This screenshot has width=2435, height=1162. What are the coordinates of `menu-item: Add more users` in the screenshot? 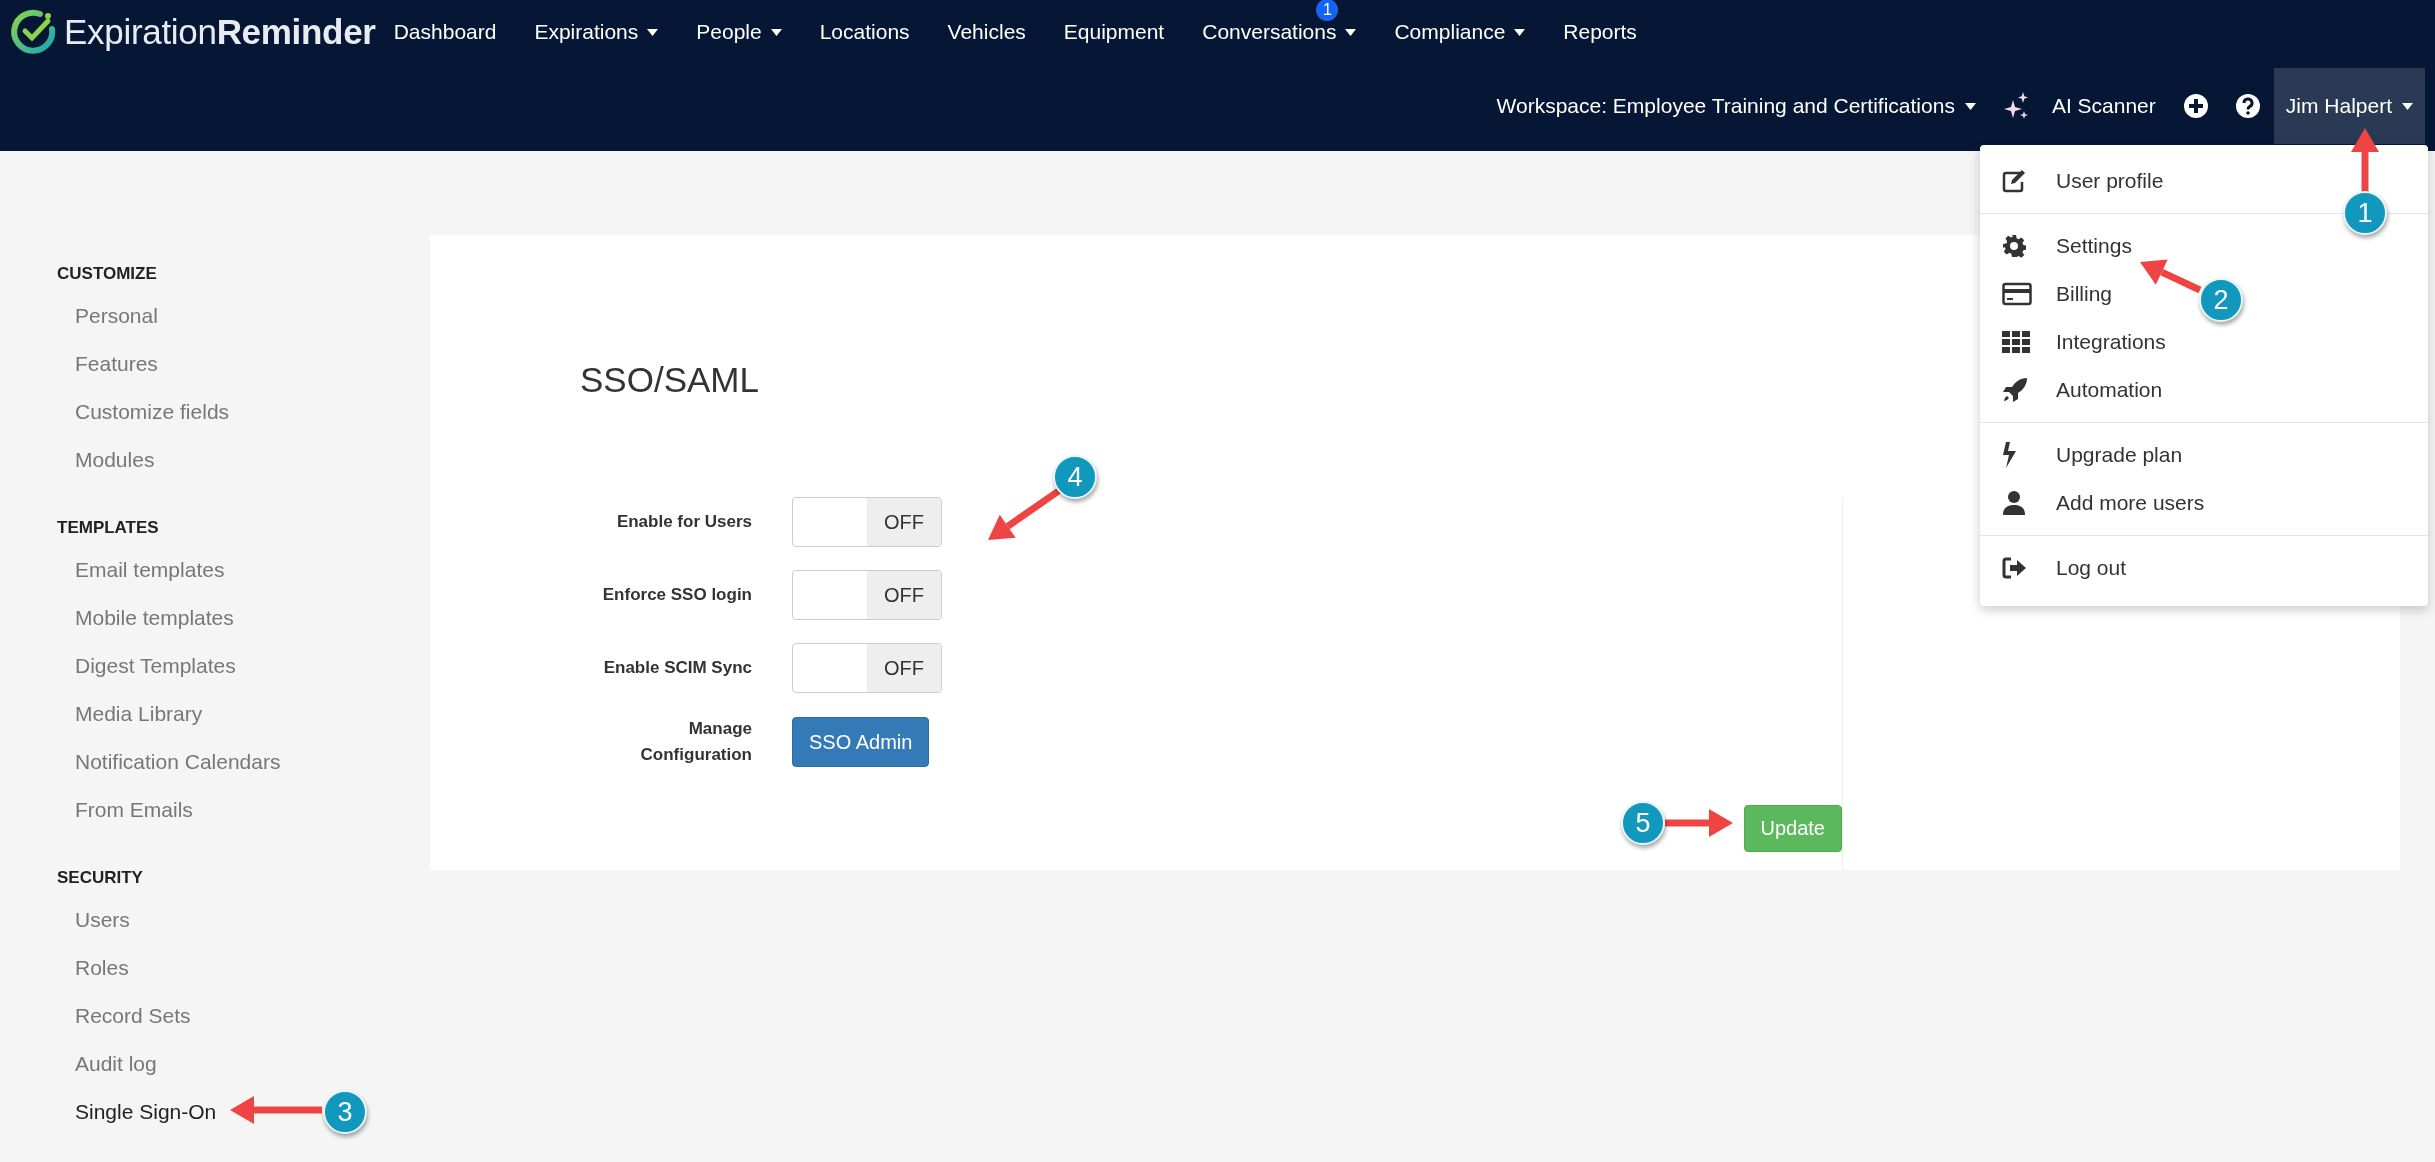 It's located at (2204, 503).